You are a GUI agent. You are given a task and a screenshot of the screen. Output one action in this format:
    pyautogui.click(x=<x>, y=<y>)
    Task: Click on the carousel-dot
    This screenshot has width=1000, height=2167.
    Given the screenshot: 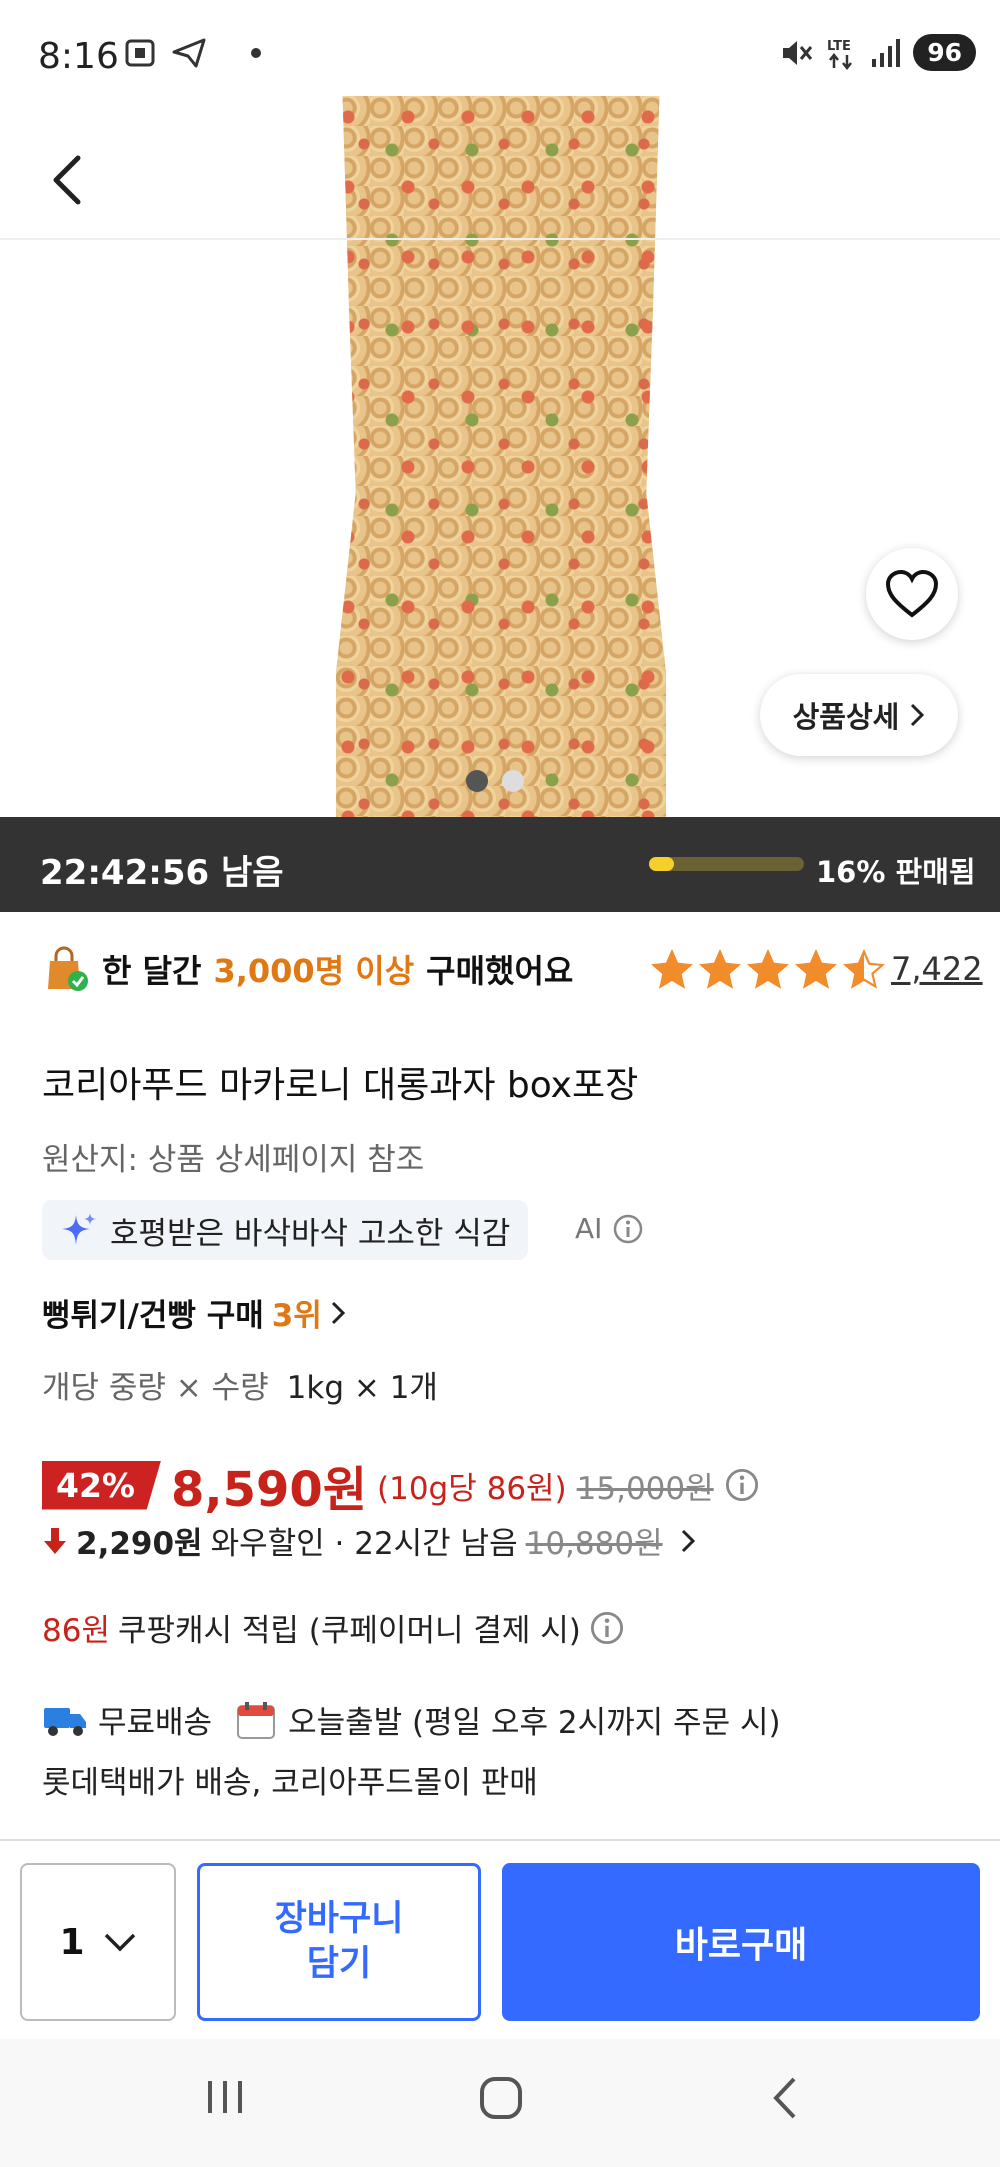 What is the action you would take?
    pyautogui.click(x=513, y=781)
    